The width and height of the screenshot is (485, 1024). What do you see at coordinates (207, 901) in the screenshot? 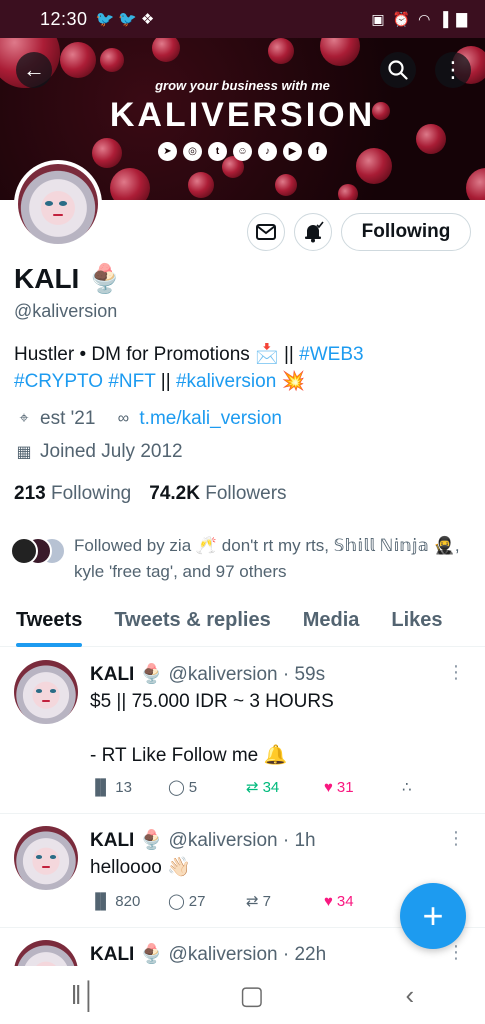
I see `reply-button: ◯ 27` at bounding box center [207, 901].